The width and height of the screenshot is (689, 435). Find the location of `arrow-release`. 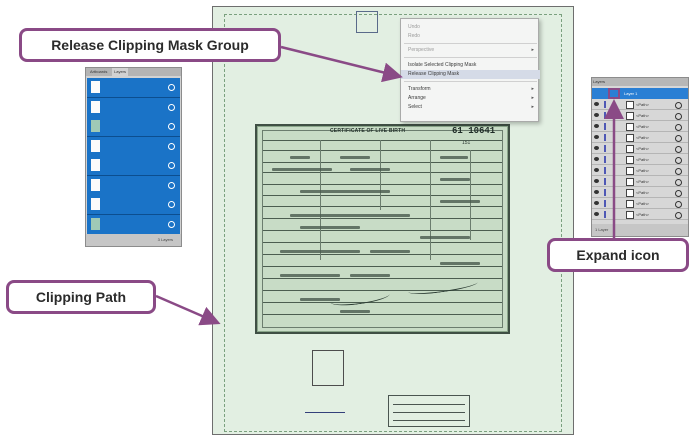

arrow-release is located at coordinates (341, 64).